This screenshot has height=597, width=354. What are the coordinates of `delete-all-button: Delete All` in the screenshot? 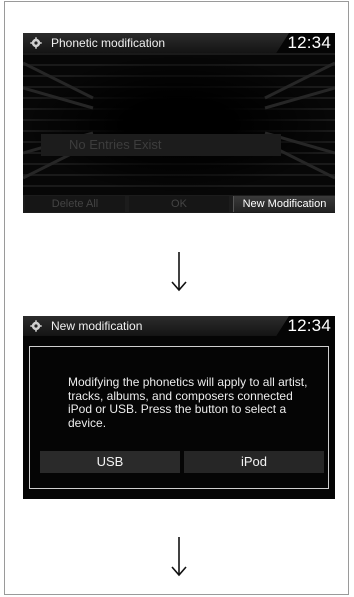 It's located at (75, 204).